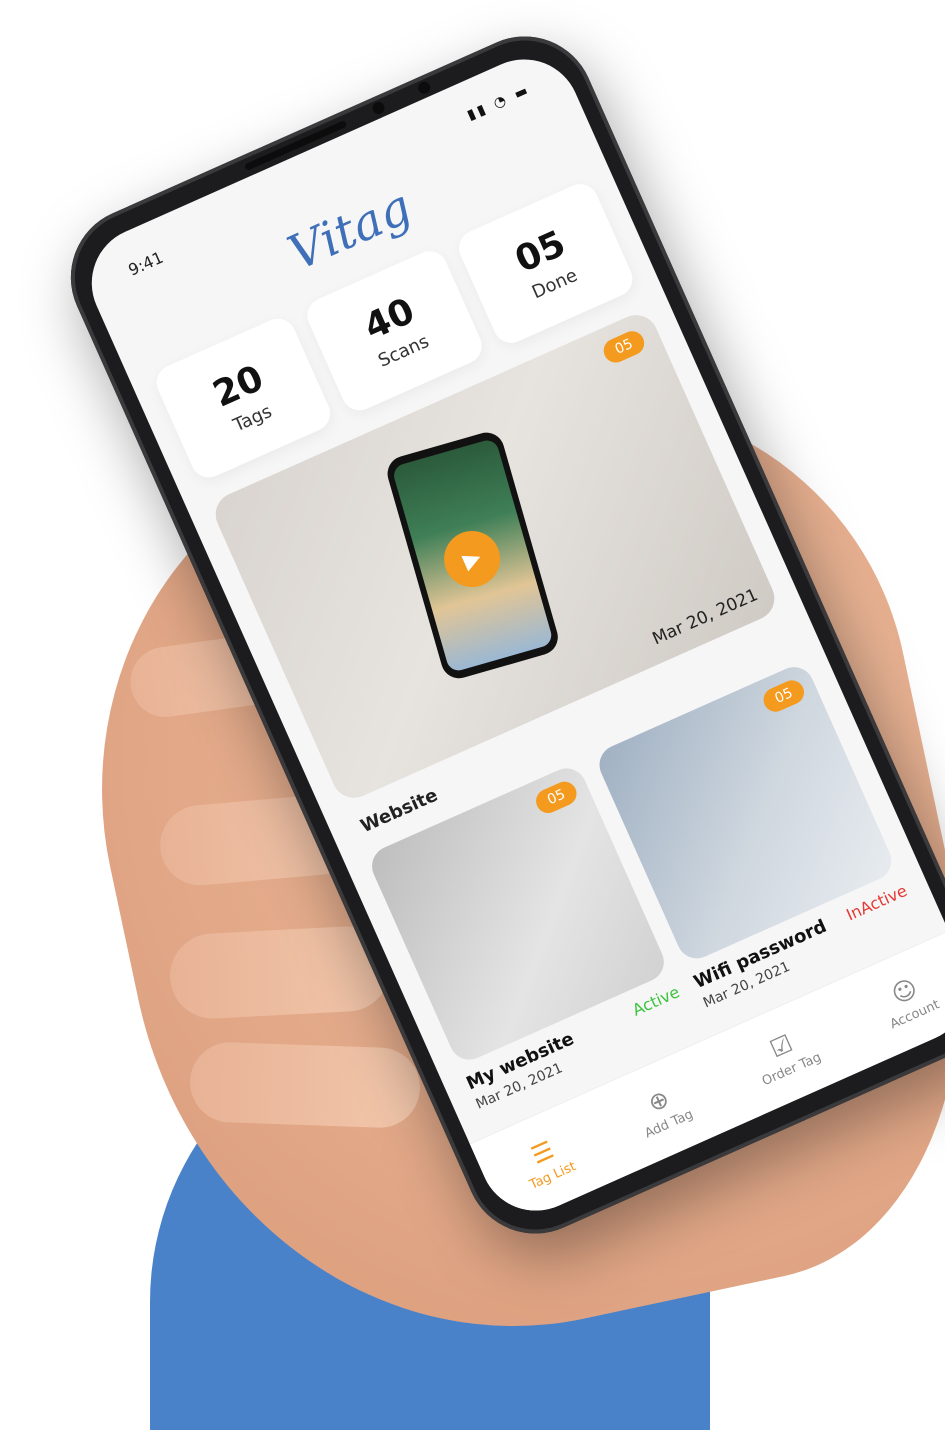  What do you see at coordinates (781, 1046) in the screenshot?
I see `order-tag-icon: ☑` at bounding box center [781, 1046].